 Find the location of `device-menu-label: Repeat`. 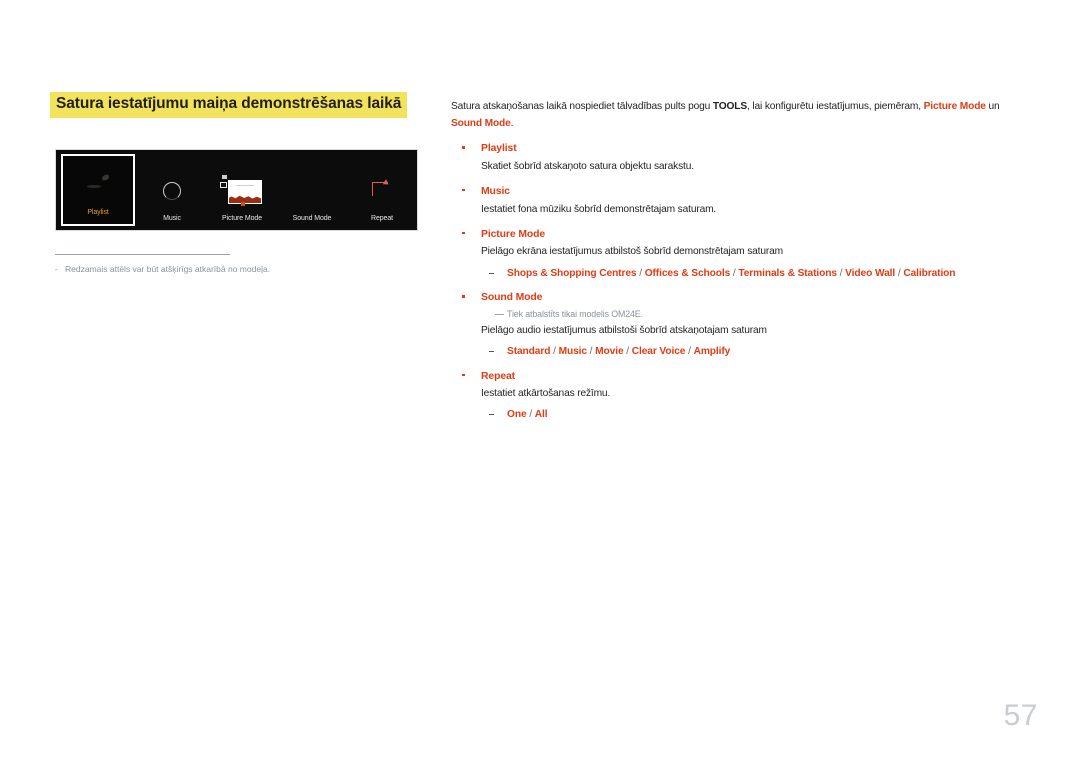

device-menu-label: Repeat is located at coordinates (382, 218).